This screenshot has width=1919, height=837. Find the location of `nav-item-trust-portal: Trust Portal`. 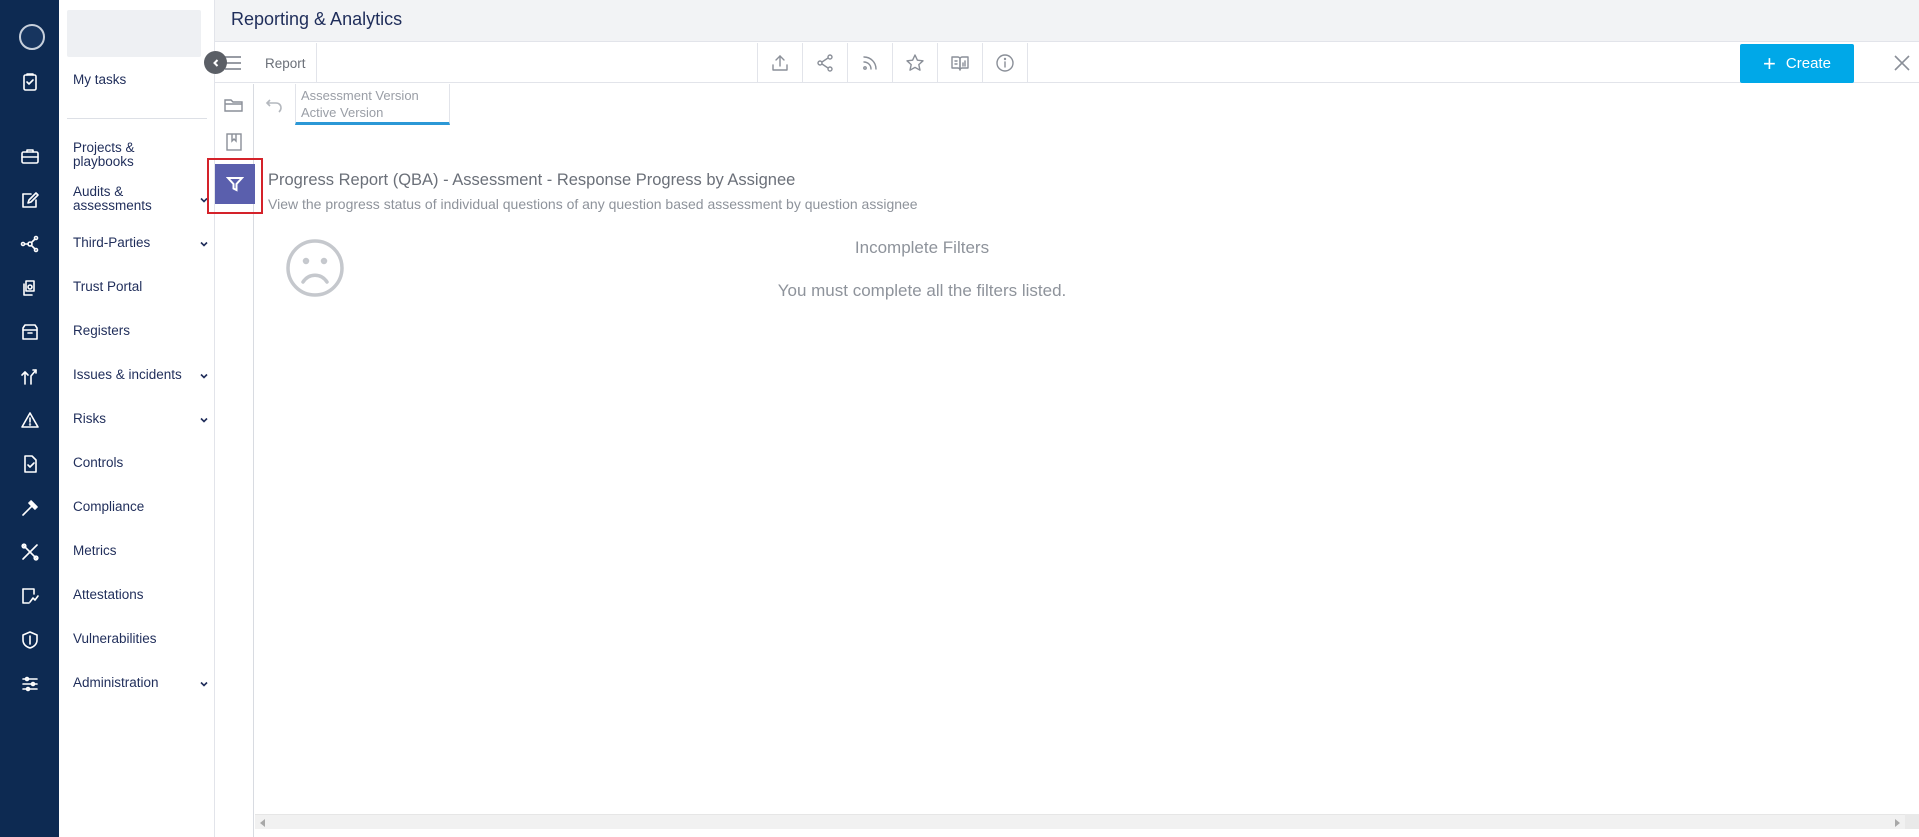

nav-item-trust-portal: Trust Portal is located at coordinates (140, 287).